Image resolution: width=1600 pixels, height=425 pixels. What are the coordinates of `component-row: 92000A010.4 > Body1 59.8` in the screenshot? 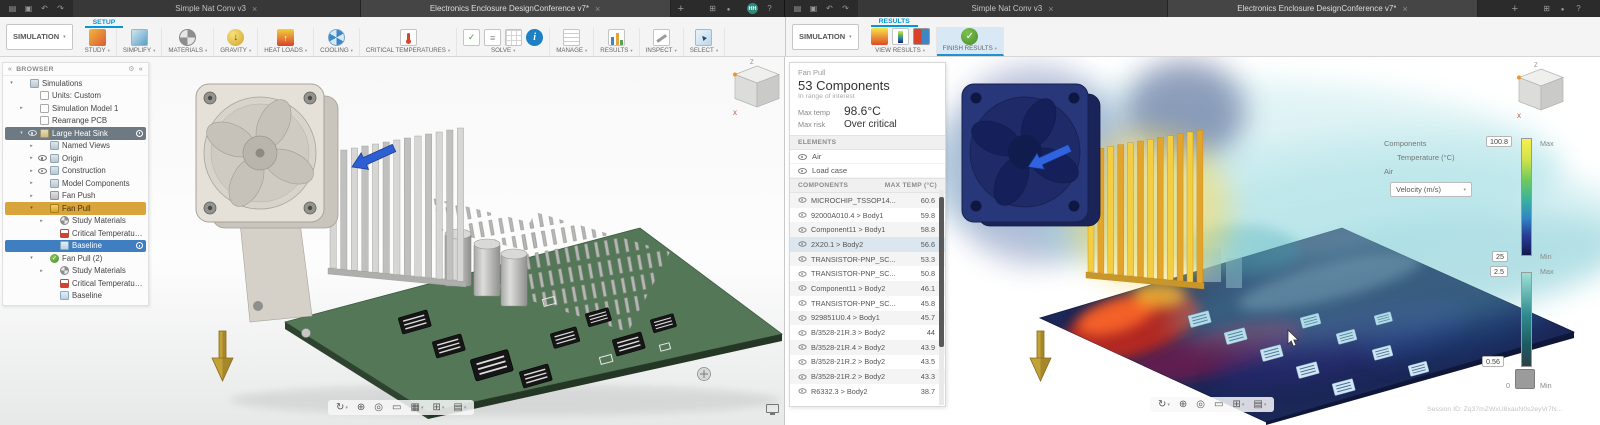 It's located at (867, 215).